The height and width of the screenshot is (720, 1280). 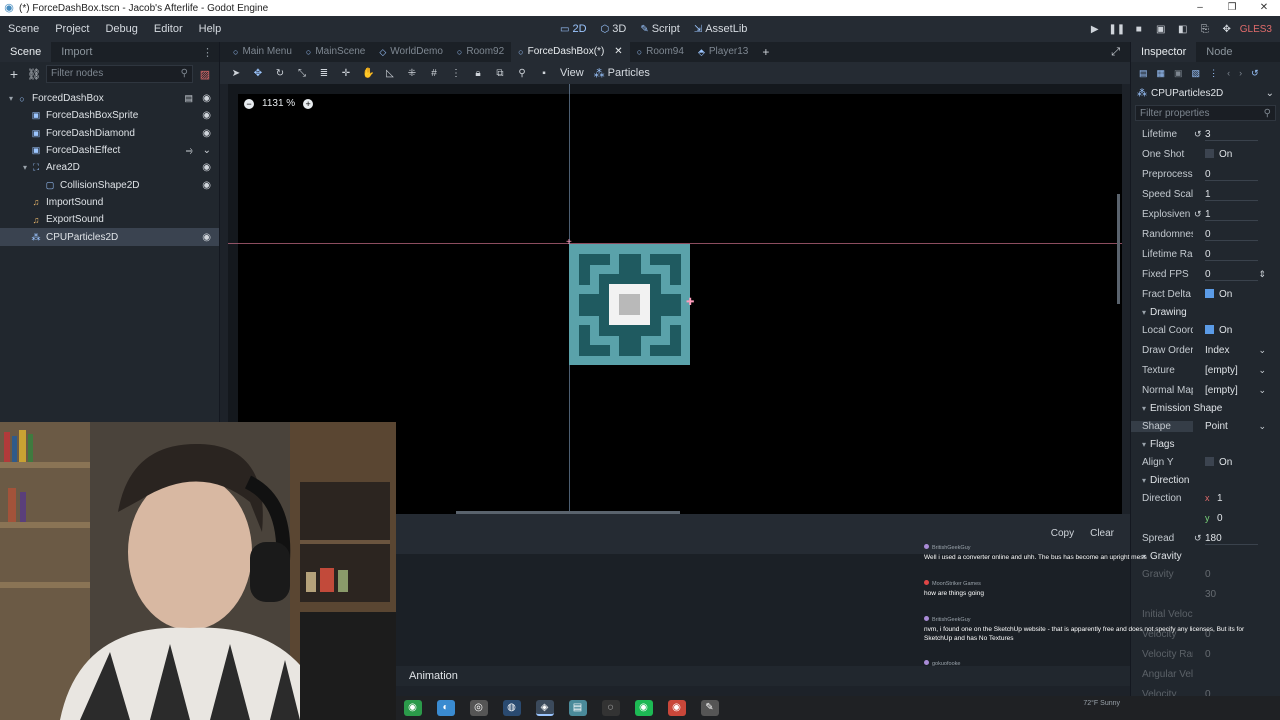 I want to click on tab-node: Node, so click(x=1219, y=52).